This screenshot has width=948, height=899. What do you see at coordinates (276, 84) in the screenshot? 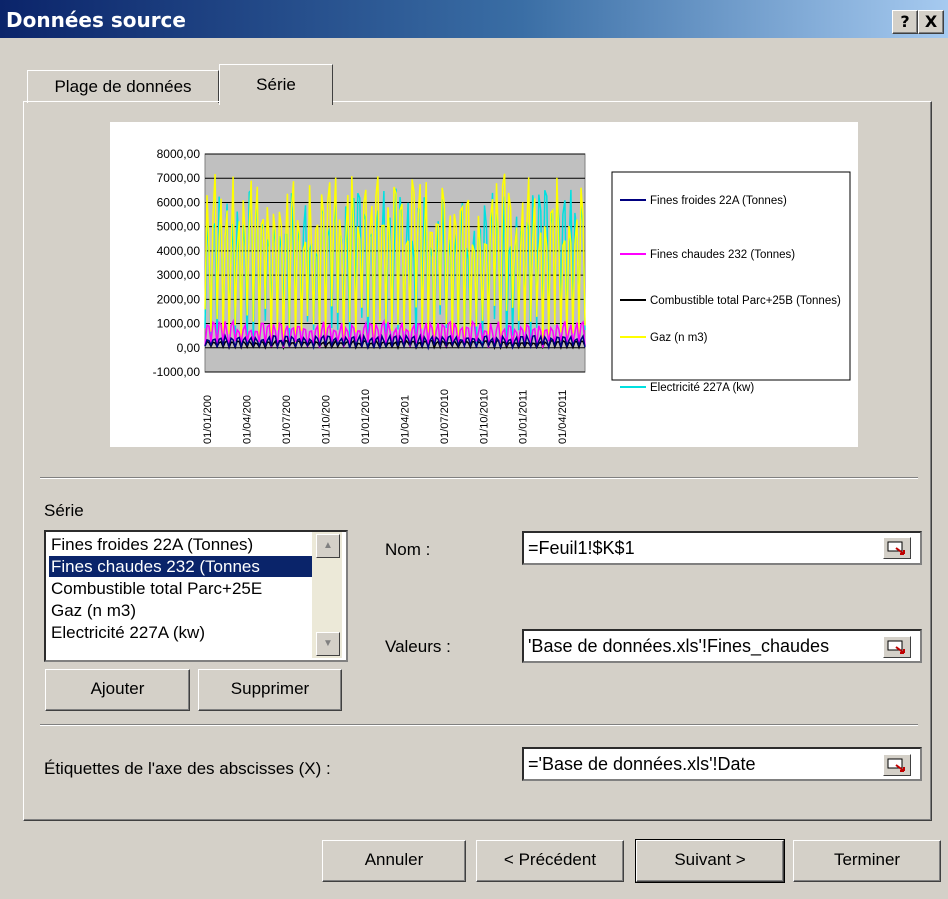
I see `tab-serie: Série` at bounding box center [276, 84].